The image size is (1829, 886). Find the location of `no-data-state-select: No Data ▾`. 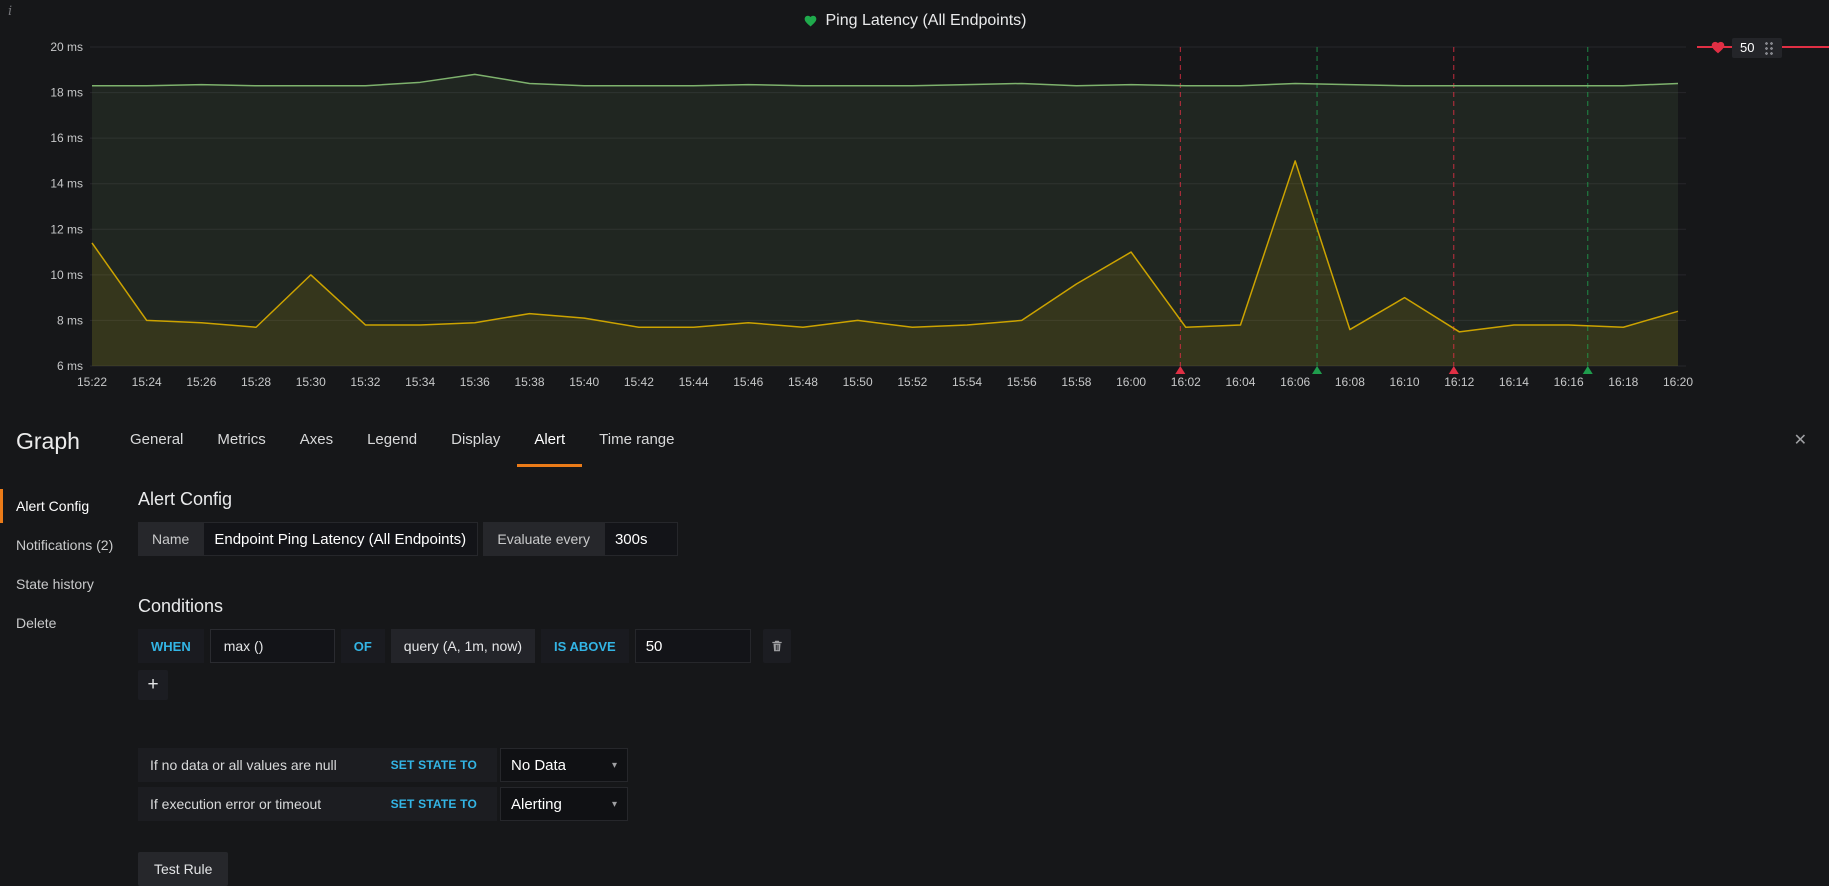

no-data-state-select: No Data ▾ is located at coordinates (564, 765).